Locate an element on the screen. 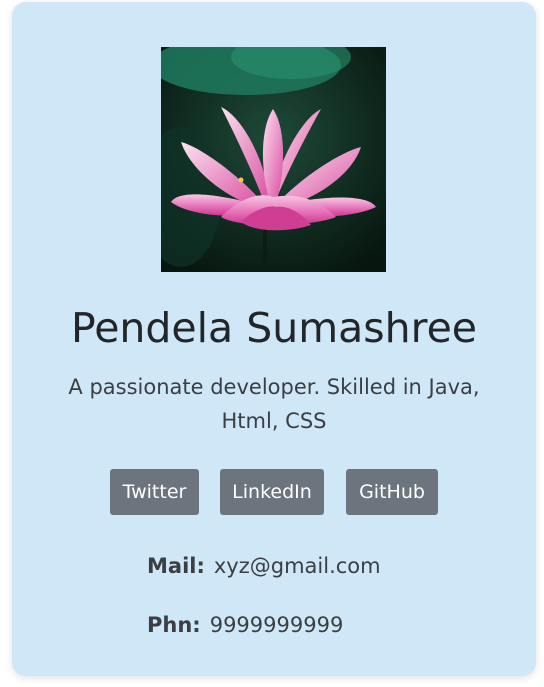 Image resolution: width=544 pixels, height=687 pixels. github-button: GitHub is located at coordinates (392, 492).